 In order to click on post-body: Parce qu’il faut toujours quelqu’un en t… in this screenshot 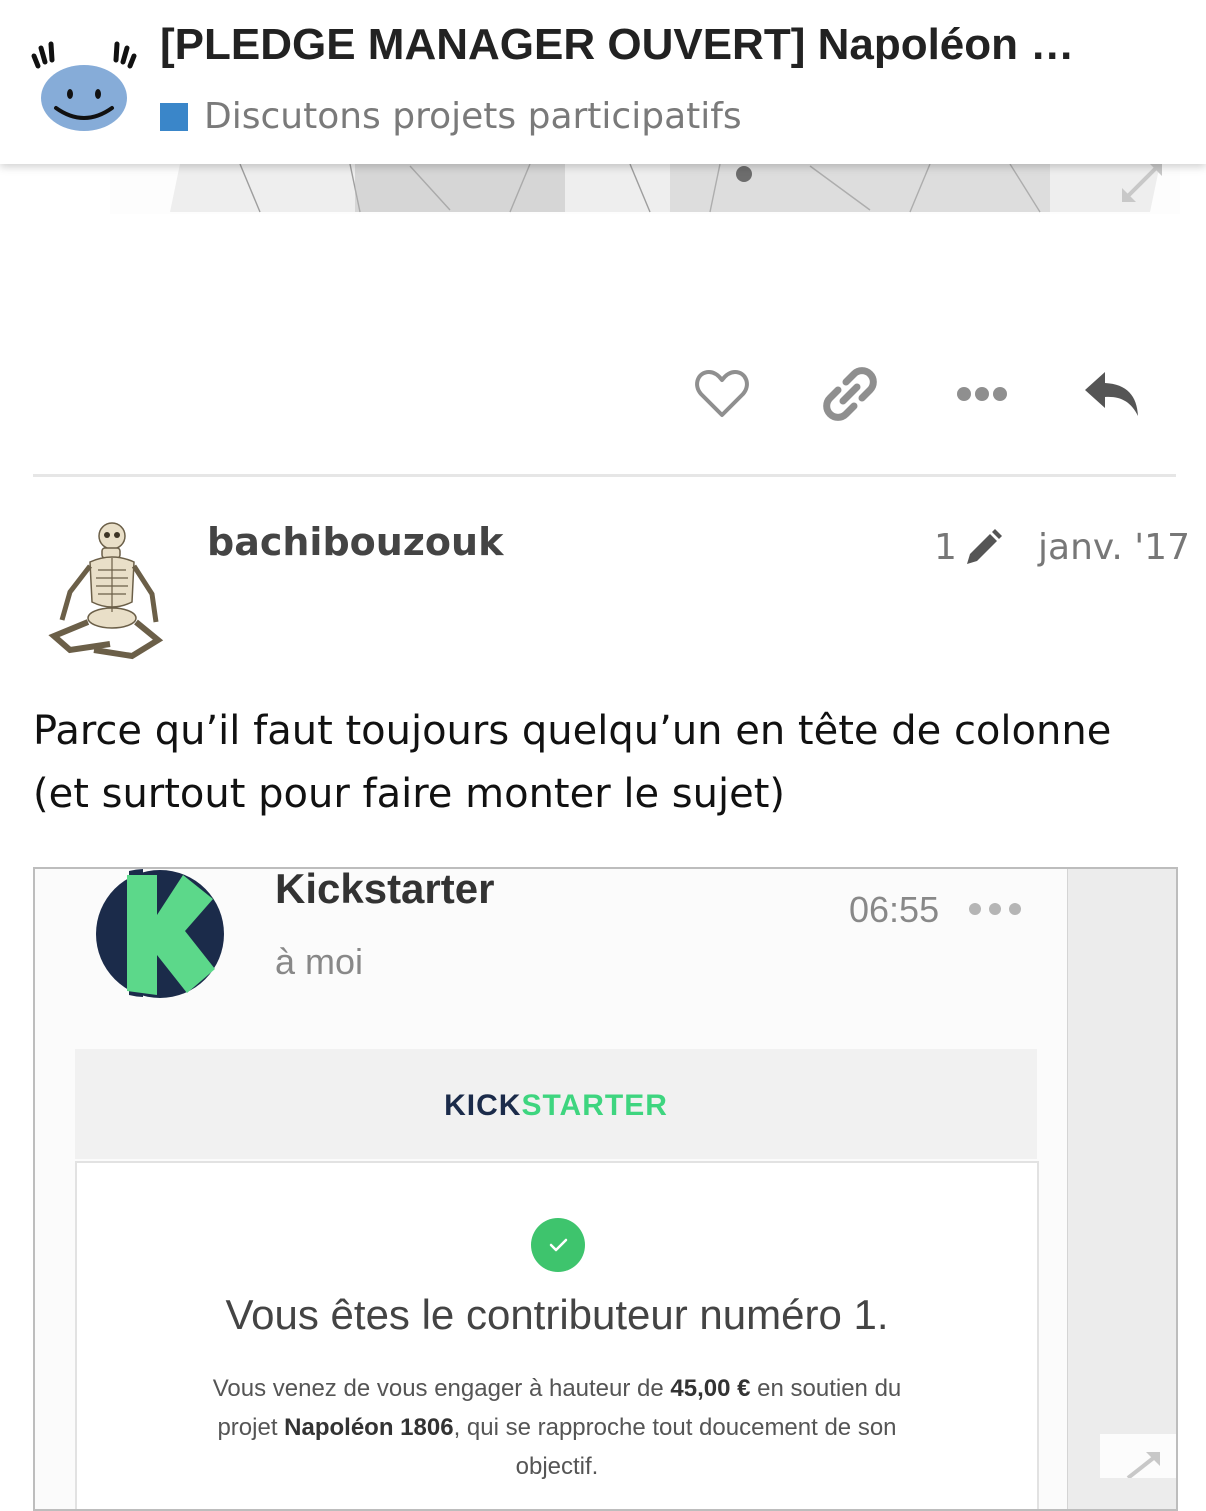, I will do `click(572, 762)`.